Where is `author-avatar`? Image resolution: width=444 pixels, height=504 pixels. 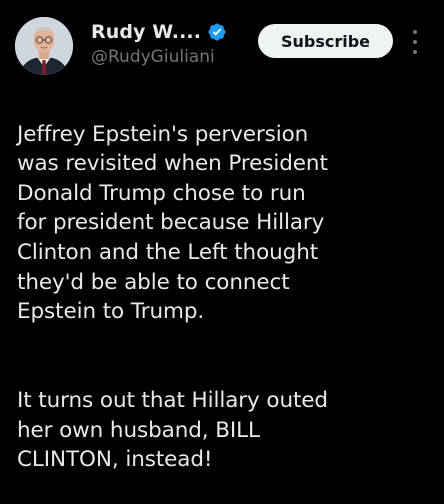
author-avatar is located at coordinates (44, 46).